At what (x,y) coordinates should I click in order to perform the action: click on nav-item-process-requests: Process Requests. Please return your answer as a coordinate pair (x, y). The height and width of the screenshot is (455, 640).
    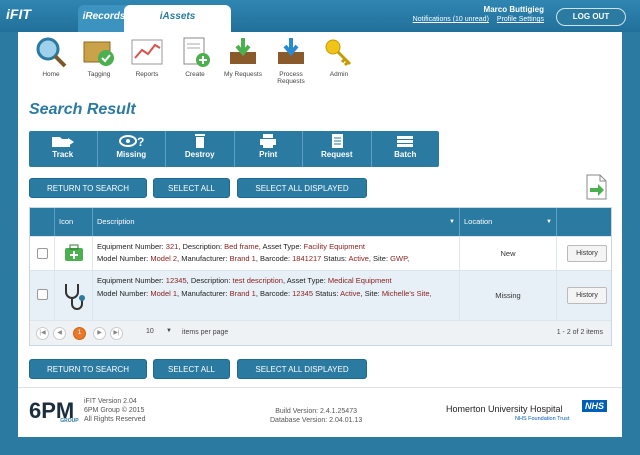
    Looking at the image, I should click on (291, 60).